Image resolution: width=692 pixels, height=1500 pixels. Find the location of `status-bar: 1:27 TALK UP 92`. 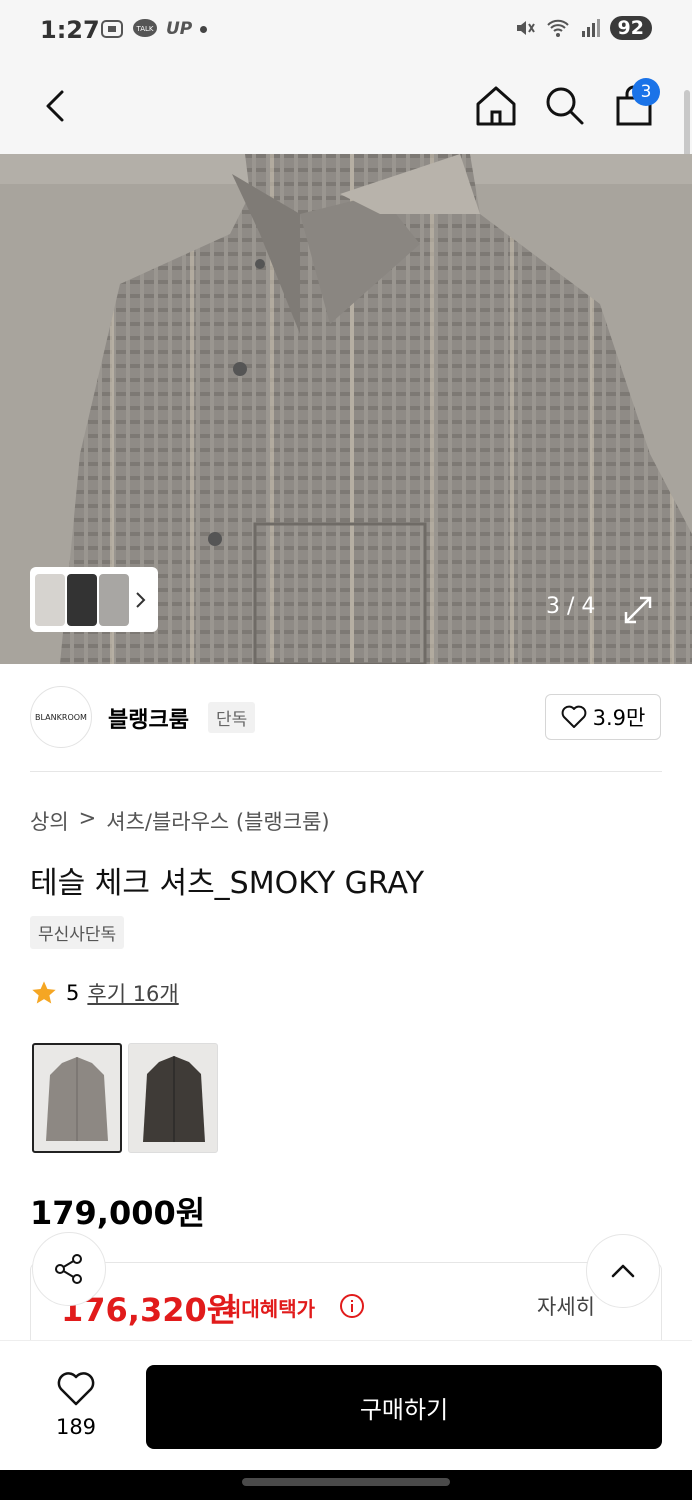

status-bar: 1:27 TALK UP 92 is located at coordinates (346, 31).